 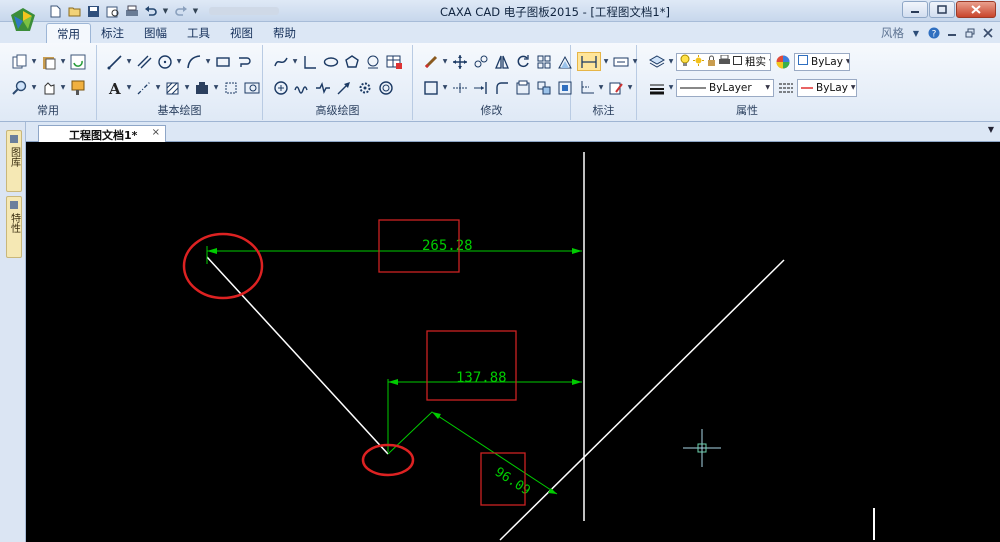 What do you see at coordinates (114, 61) in the screenshot?
I see `line-icon` at bounding box center [114, 61].